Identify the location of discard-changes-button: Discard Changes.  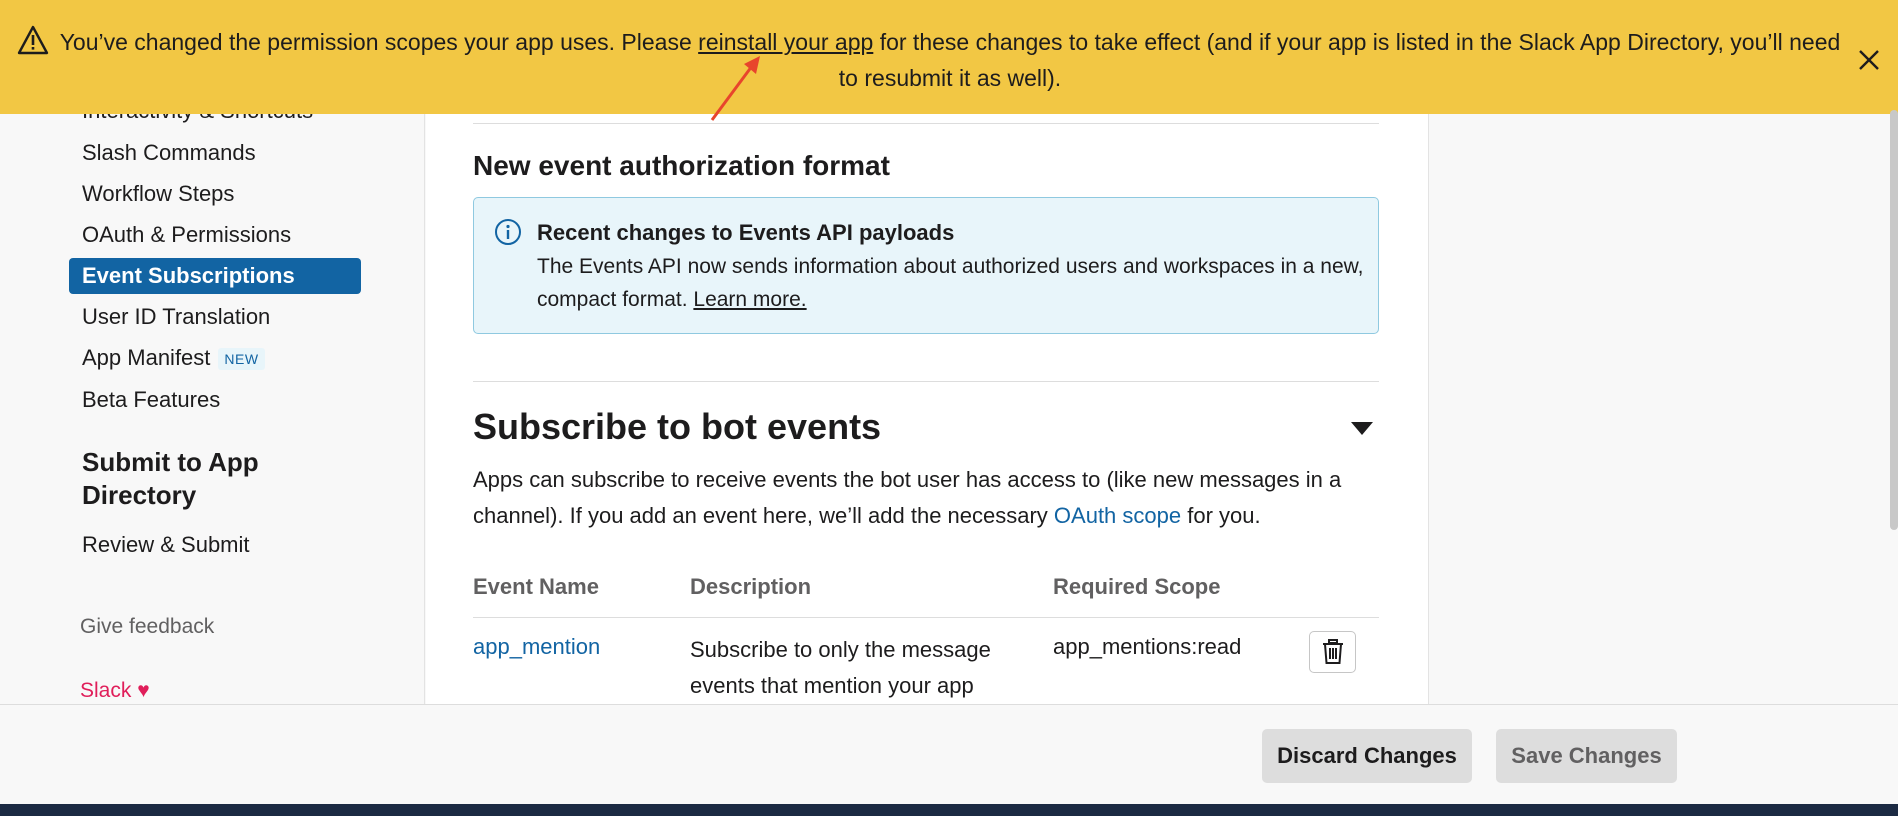
(1367, 756).